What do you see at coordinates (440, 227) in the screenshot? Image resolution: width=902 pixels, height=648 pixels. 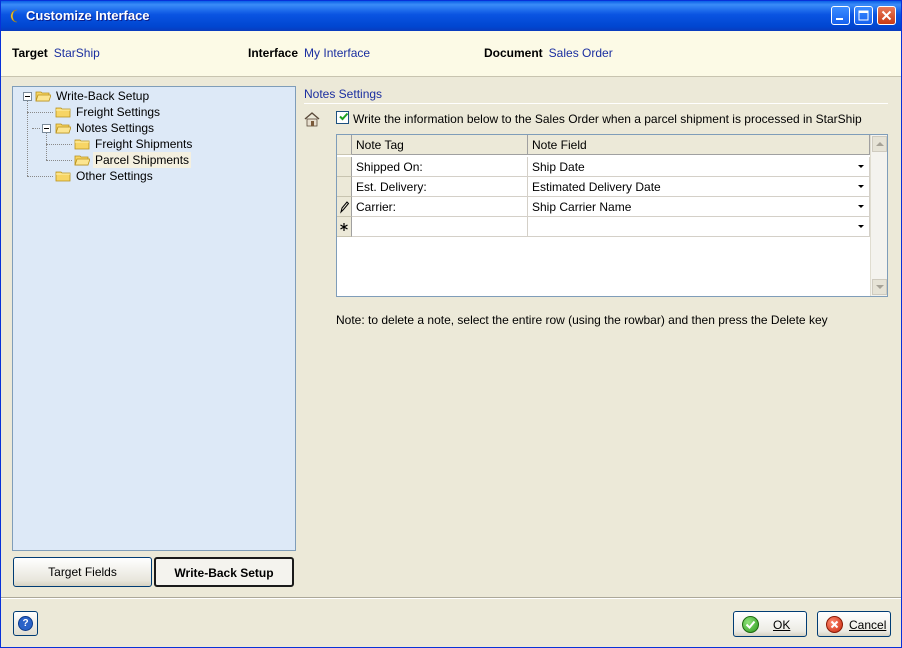 I see `note-tag-cell` at bounding box center [440, 227].